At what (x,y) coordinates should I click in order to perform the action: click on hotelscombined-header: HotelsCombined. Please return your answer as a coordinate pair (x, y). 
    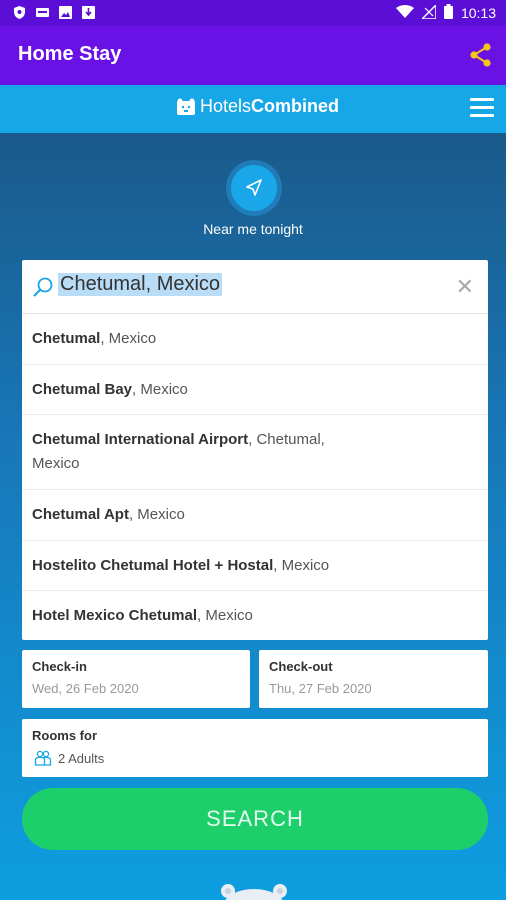
    Looking at the image, I should click on (253, 109).